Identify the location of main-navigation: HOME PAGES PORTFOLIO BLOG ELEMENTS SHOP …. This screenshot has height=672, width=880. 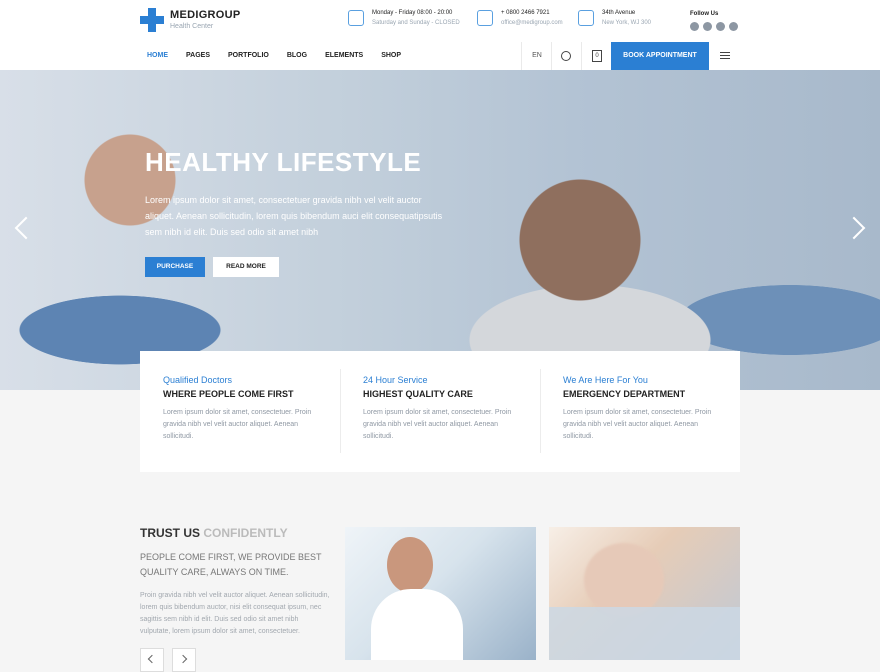
(440, 56).